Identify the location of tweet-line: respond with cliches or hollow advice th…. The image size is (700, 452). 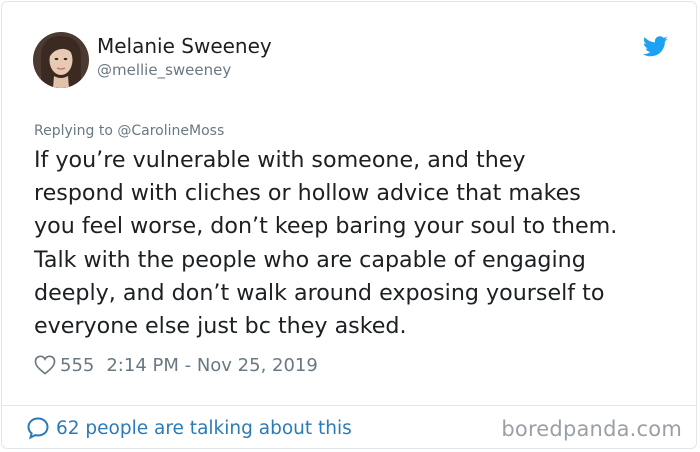
(307, 193).